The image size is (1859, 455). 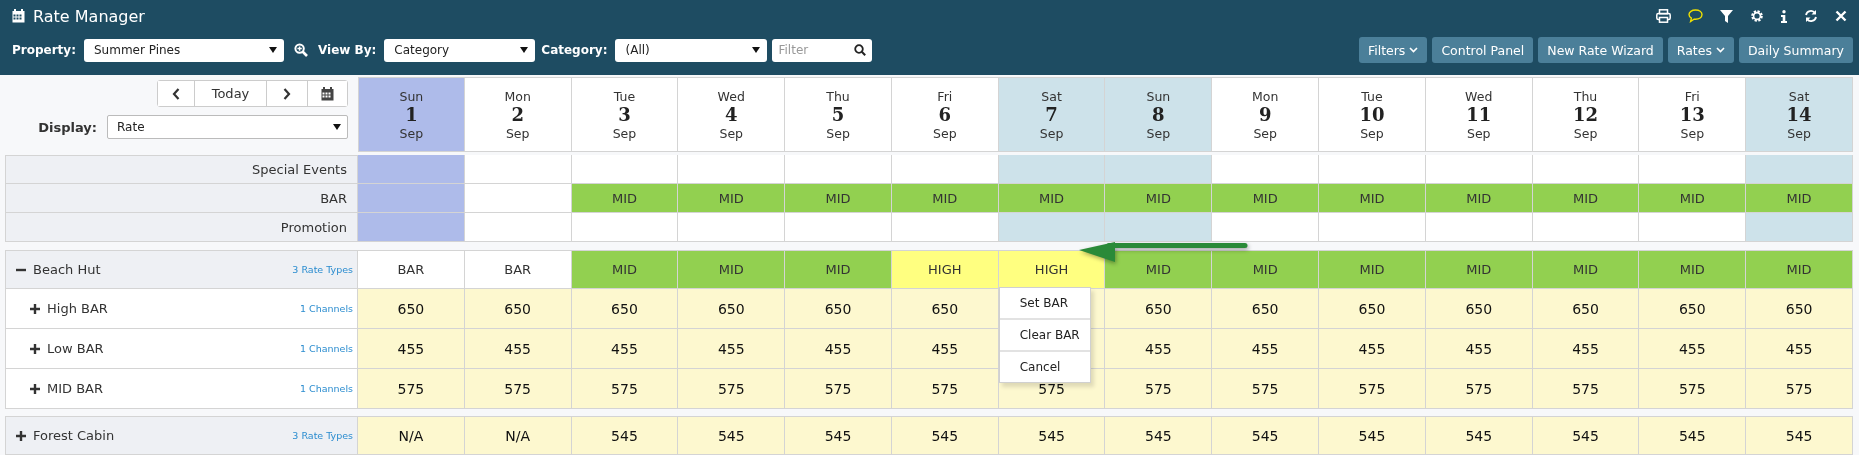 What do you see at coordinates (183, 50) in the screenshot?
I see `select-field: Summer Pines` at bounding box center [183, 50].